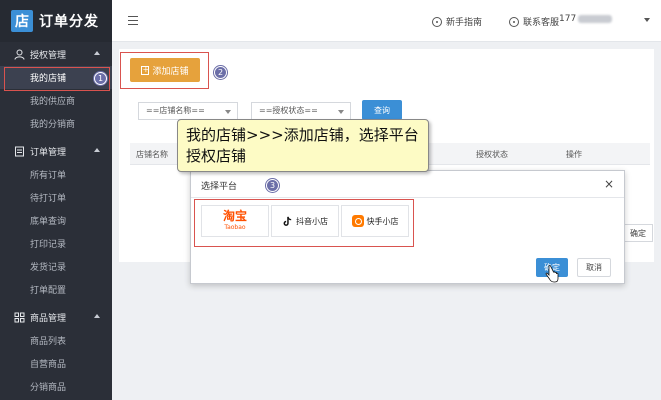  What do you see at coordinates (552, 274) in the screenshot?
I see `mouse-pointer-icon` at bounding box center [552, 274].